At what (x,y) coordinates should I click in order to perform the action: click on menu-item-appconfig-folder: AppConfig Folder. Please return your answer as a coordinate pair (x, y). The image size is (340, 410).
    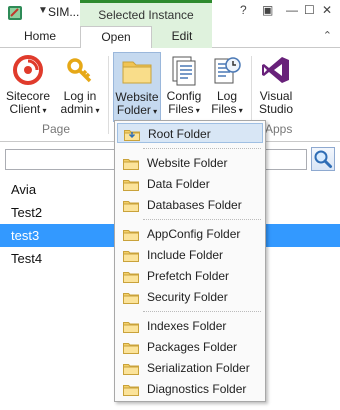
    Looking at the image, I should click on (190, 234).